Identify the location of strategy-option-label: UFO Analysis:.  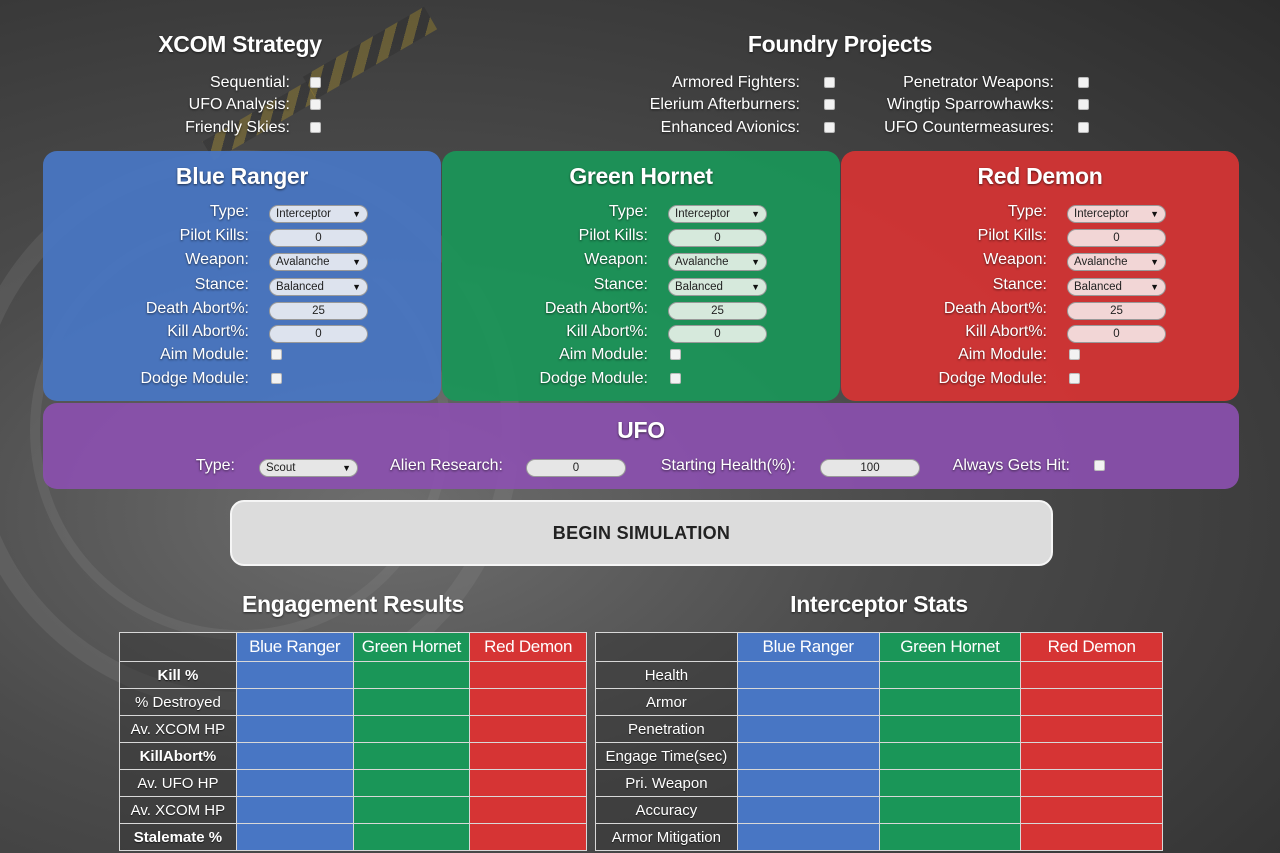
(239, 104).